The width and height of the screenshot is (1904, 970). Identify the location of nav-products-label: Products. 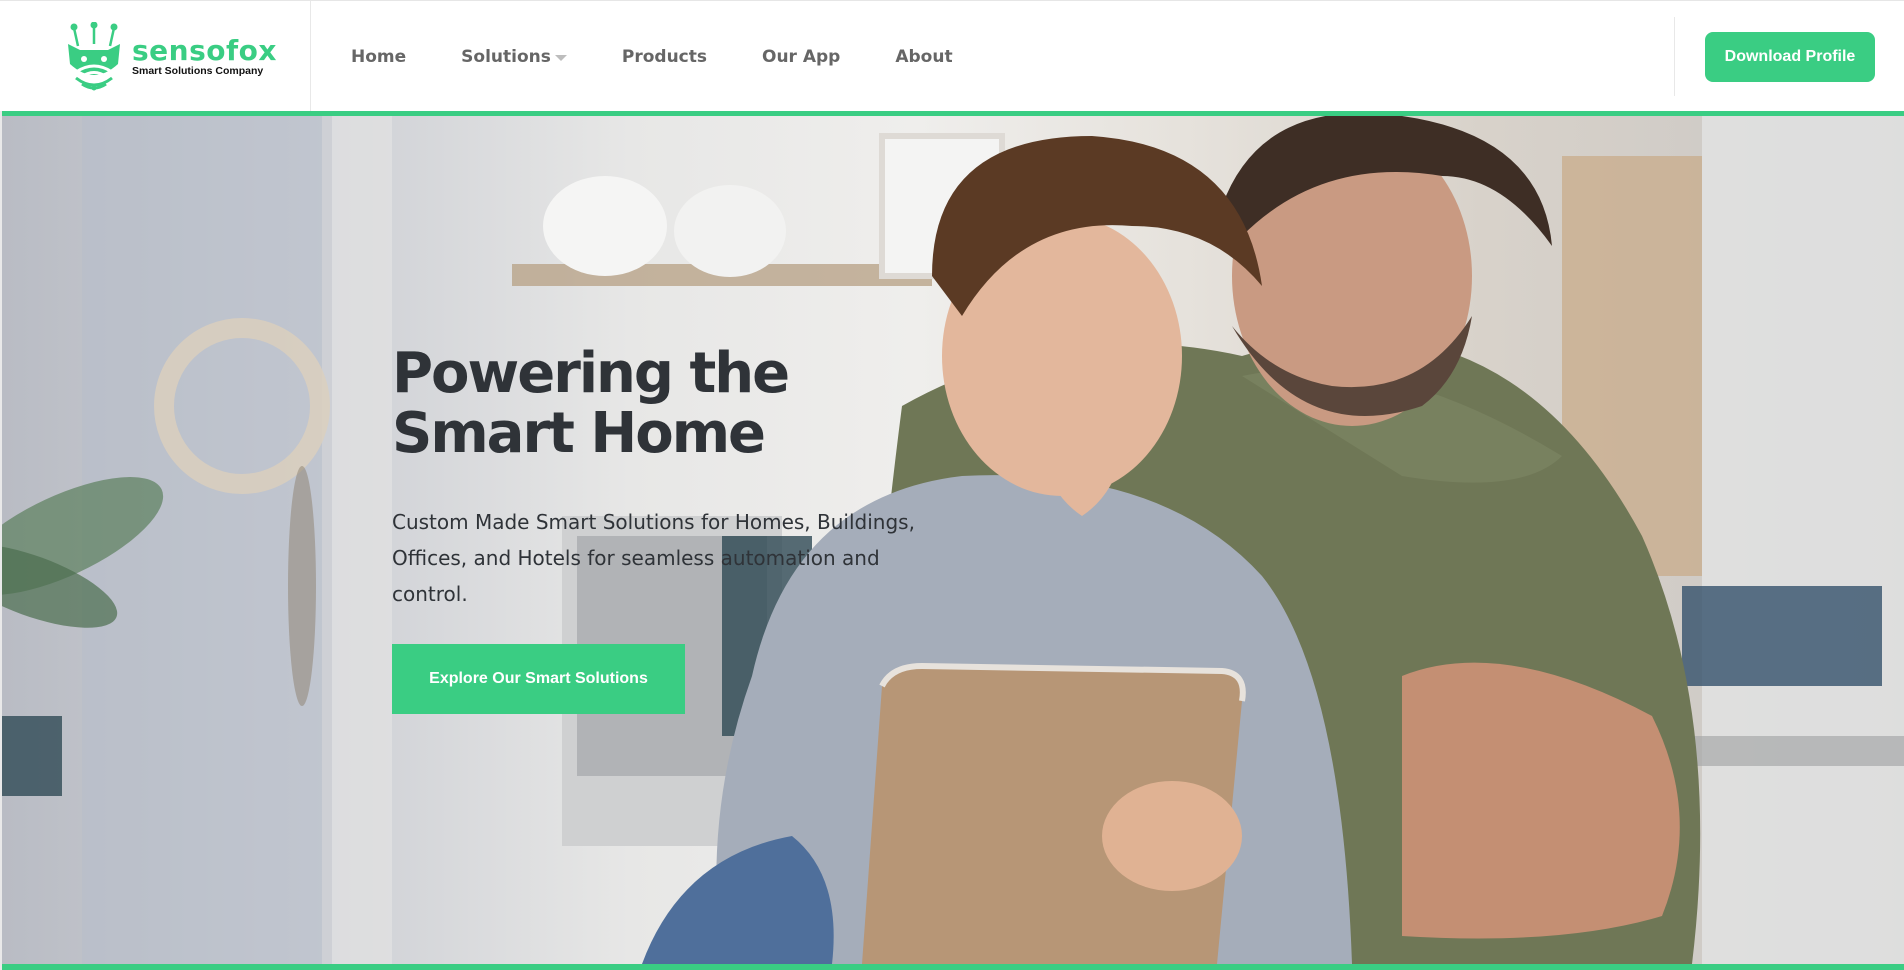
(664, 56).